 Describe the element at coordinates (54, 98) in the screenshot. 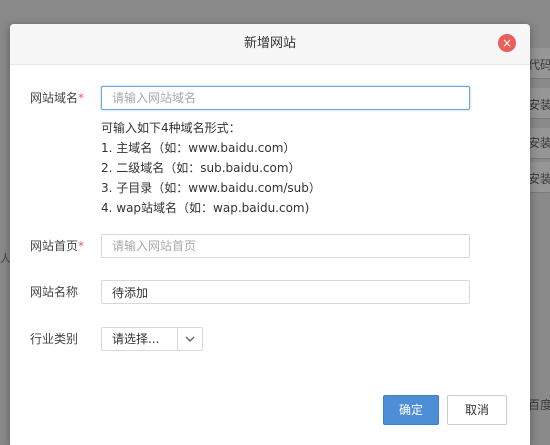

I see `domain-label-text: 网站域名` at that location.